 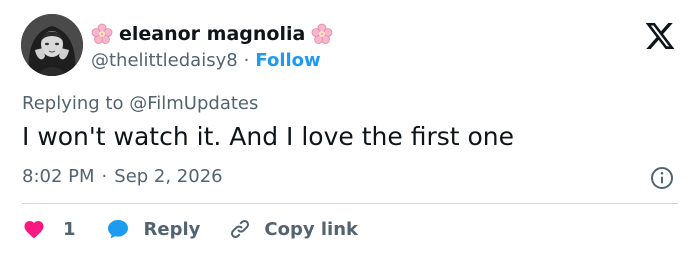 I want to click on tweet-date: Sep 2, 2026, so click(x=168, y=176).